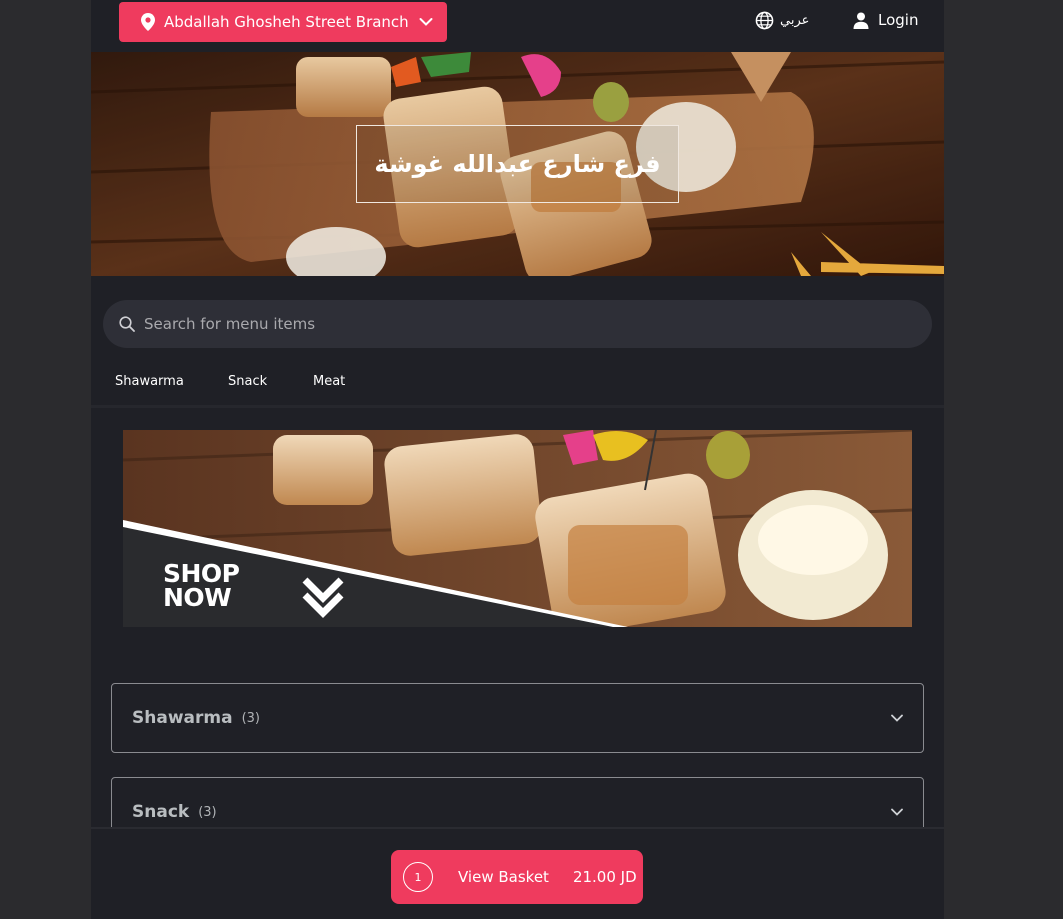 Image resolution: width=1063 pixels, height=919 pixels. What do you see at coordinates (795, 20) in the screenshot?
I see `language-label: عربي` at bounding box center [795, 20].